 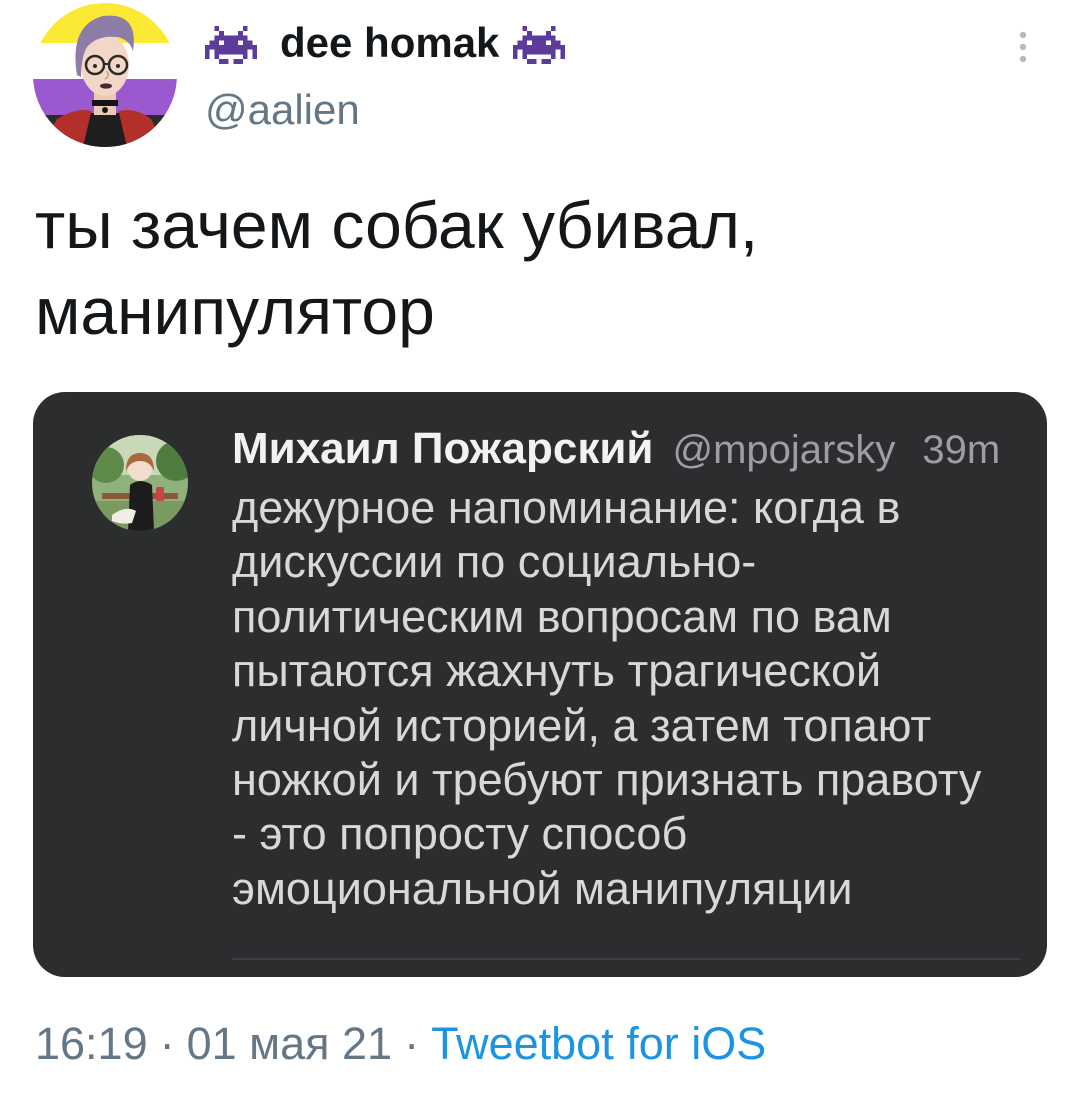 I want to click on quoted-header: Михаил Пожарский @mpojarsky 39m, so click(x=616, y=449).